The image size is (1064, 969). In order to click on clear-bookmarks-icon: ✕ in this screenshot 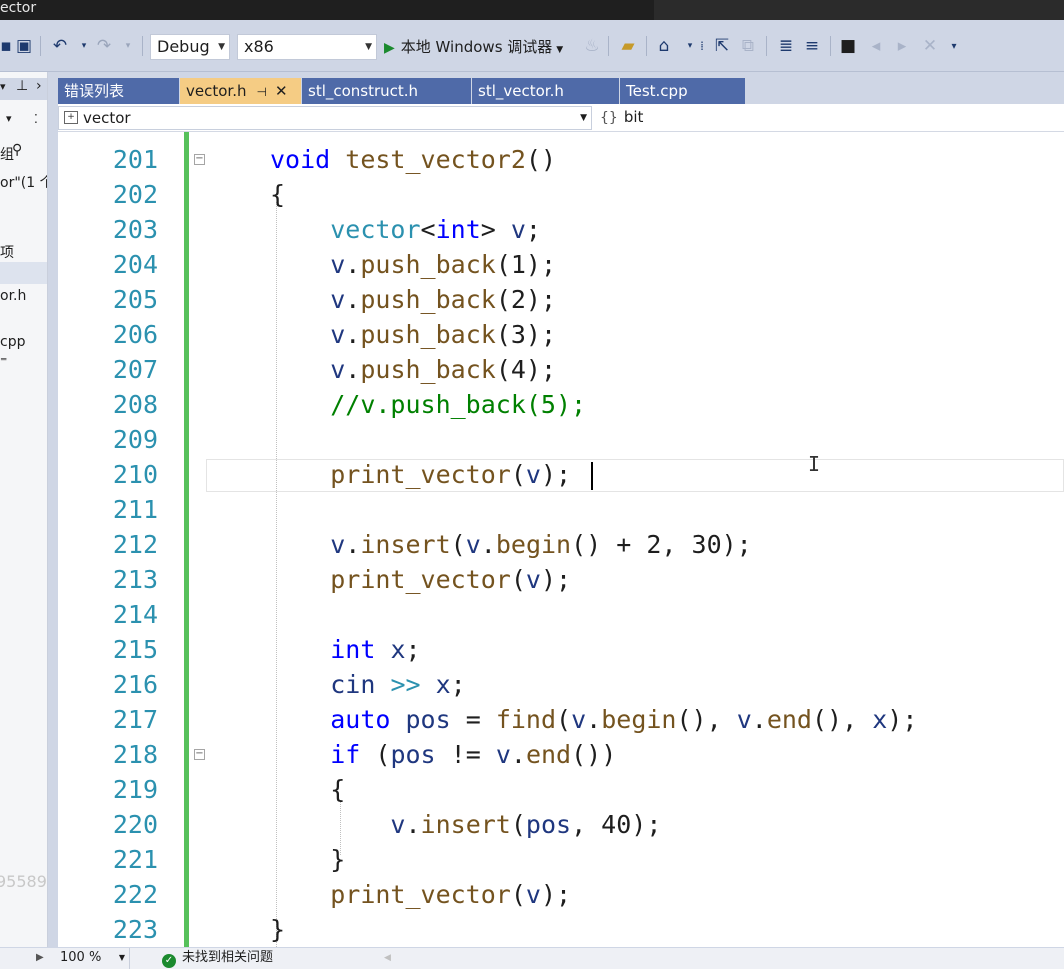, I will do `click(930, 46)`.